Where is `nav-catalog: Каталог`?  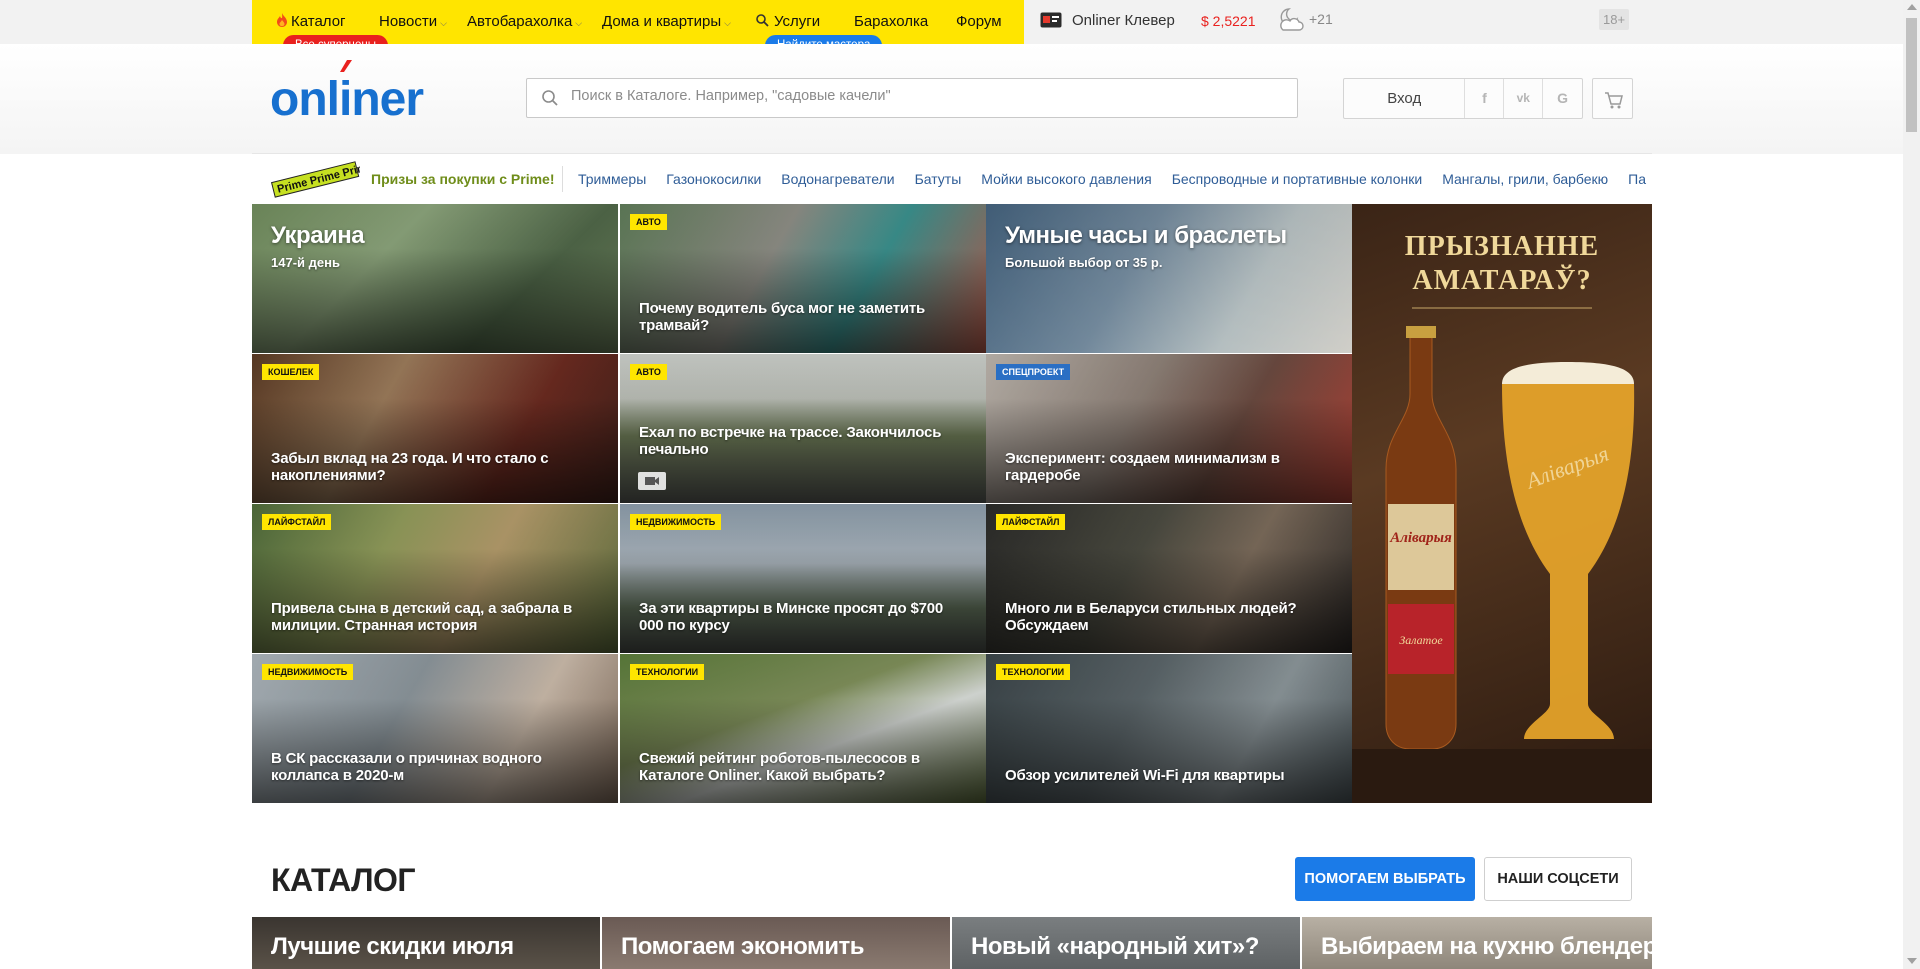 nav-catalog: Каталог is located at coordinates (311, 21).